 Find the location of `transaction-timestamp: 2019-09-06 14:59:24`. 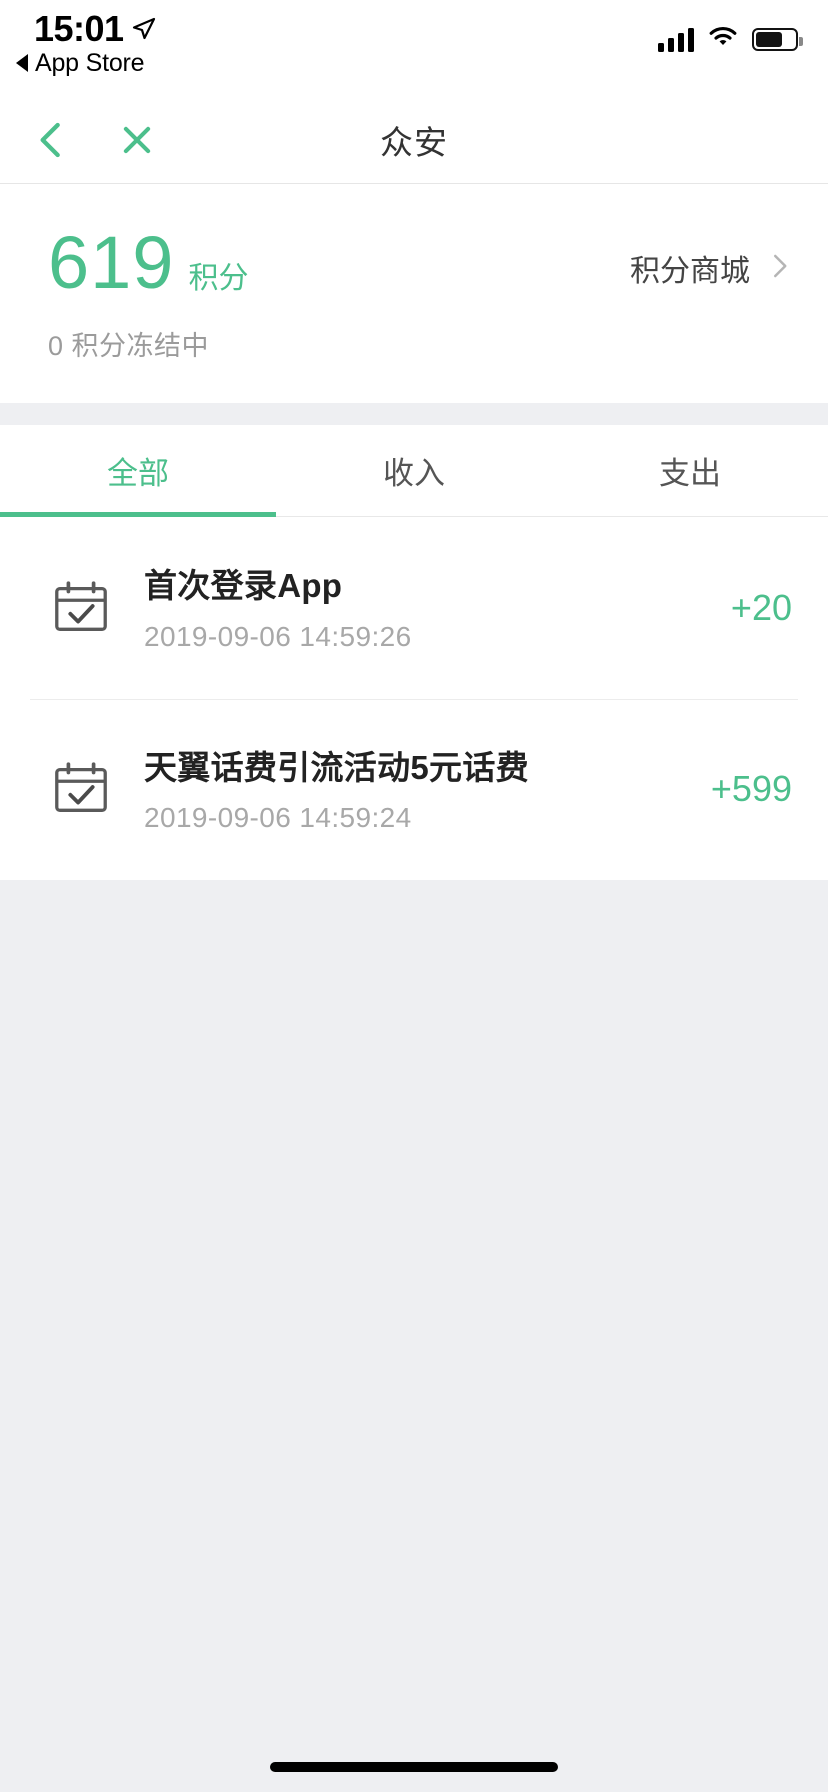

transaction-timestamp: 2019-09-06 14:59:24 is located at coordinates (278, 818).